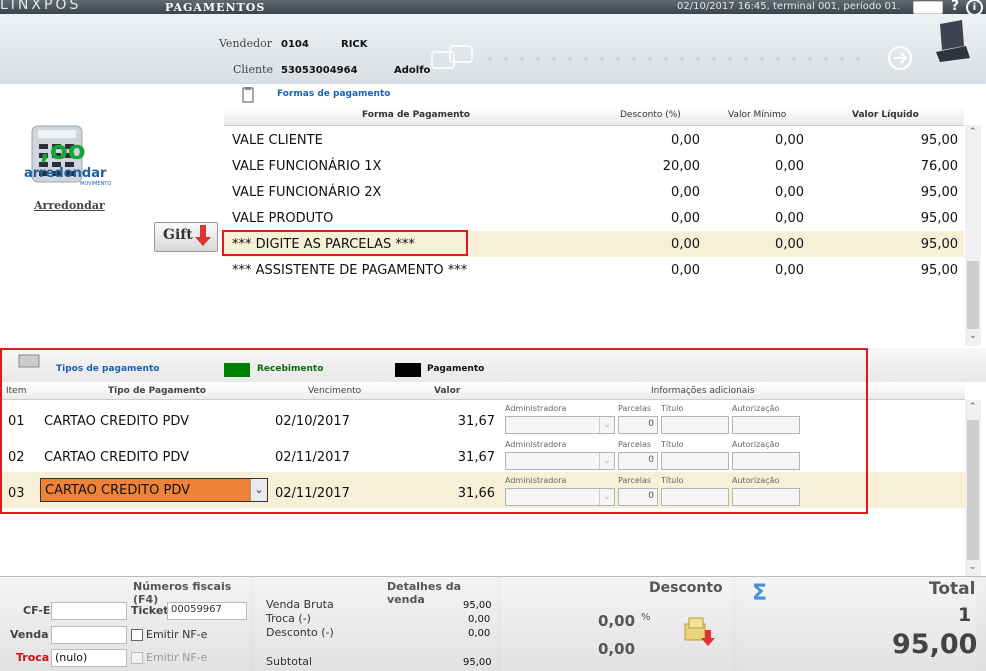 The width and height of the screenshot is (986, 671). Describe the element at coordinates (69, 205) in the screenshot. I see `arredondar-label: Arredondar` at that location.